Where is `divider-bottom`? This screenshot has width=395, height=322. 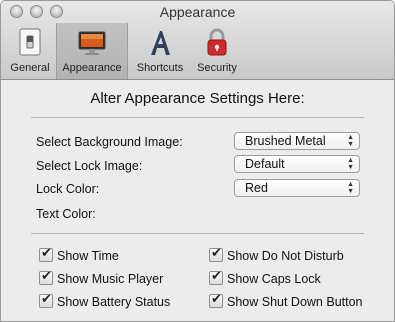 divider-bottom is located at coordinates (197, 233).